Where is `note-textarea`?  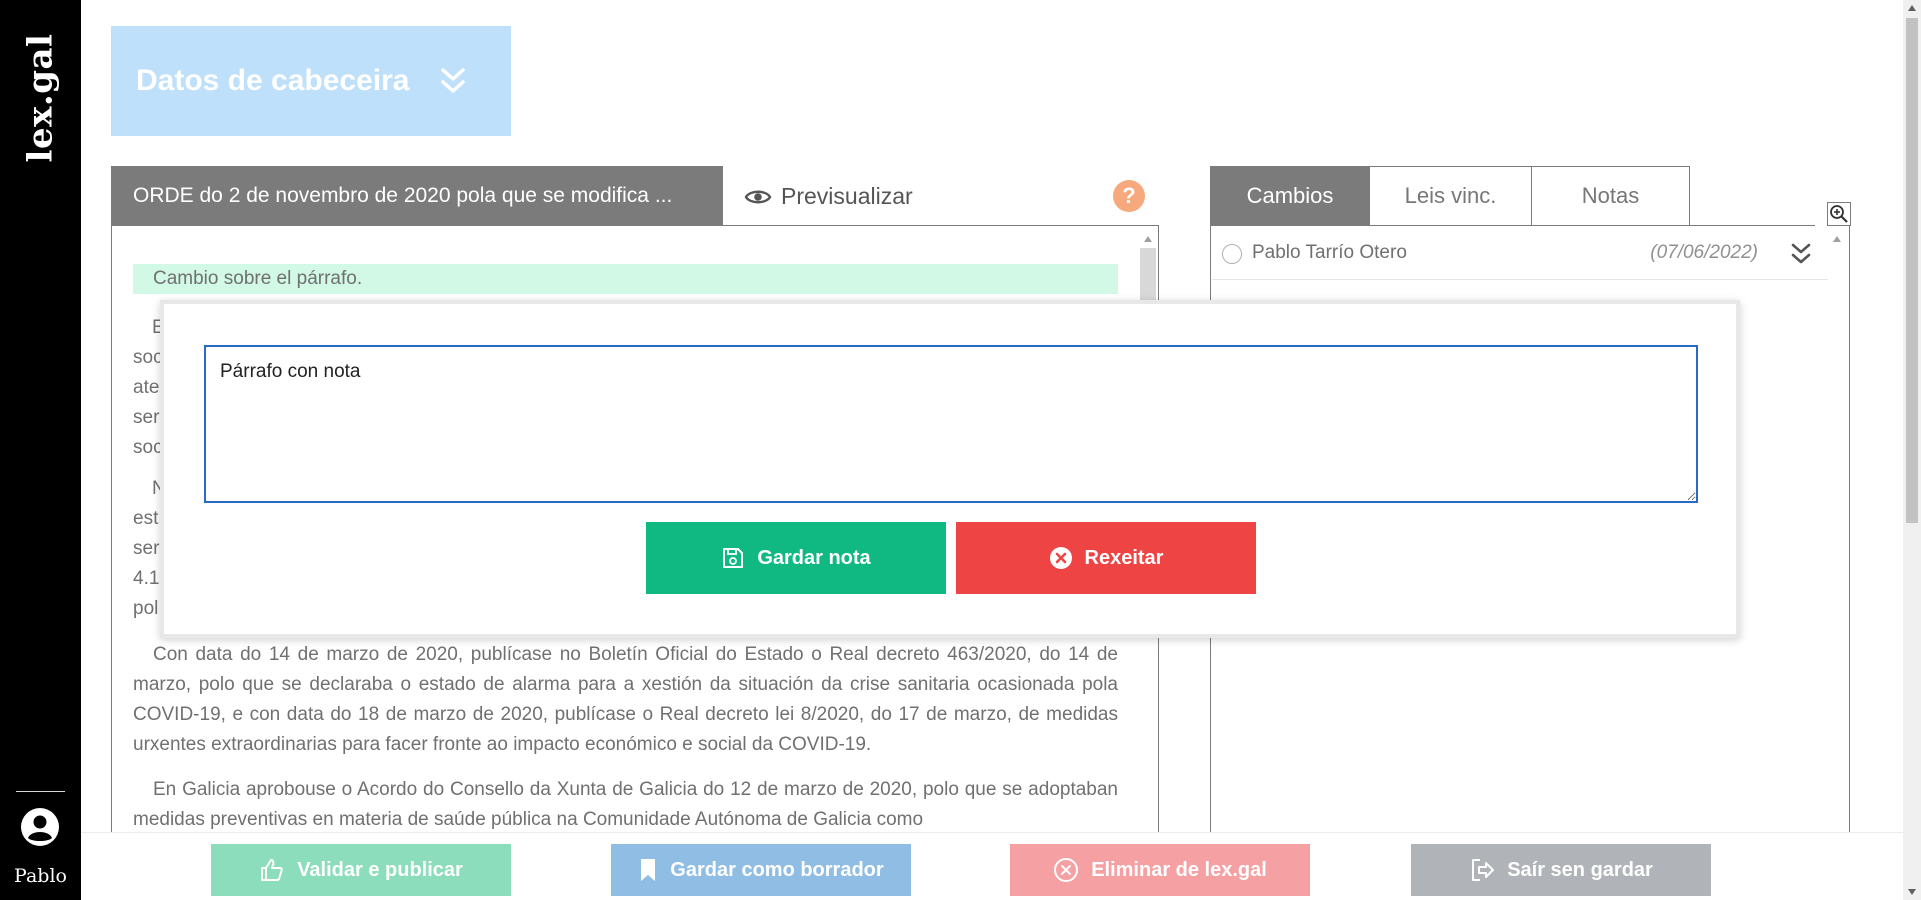 note-textarea is located at coordinates (951, 424).